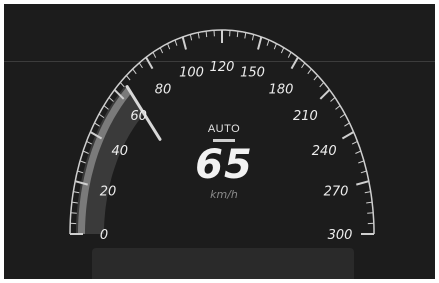 Image resolution: width=439 pixels, height=283 pixels. Describe the element at coordinates (163, 90) in the screenshot. I see `tick-label-80: 80` at that location.